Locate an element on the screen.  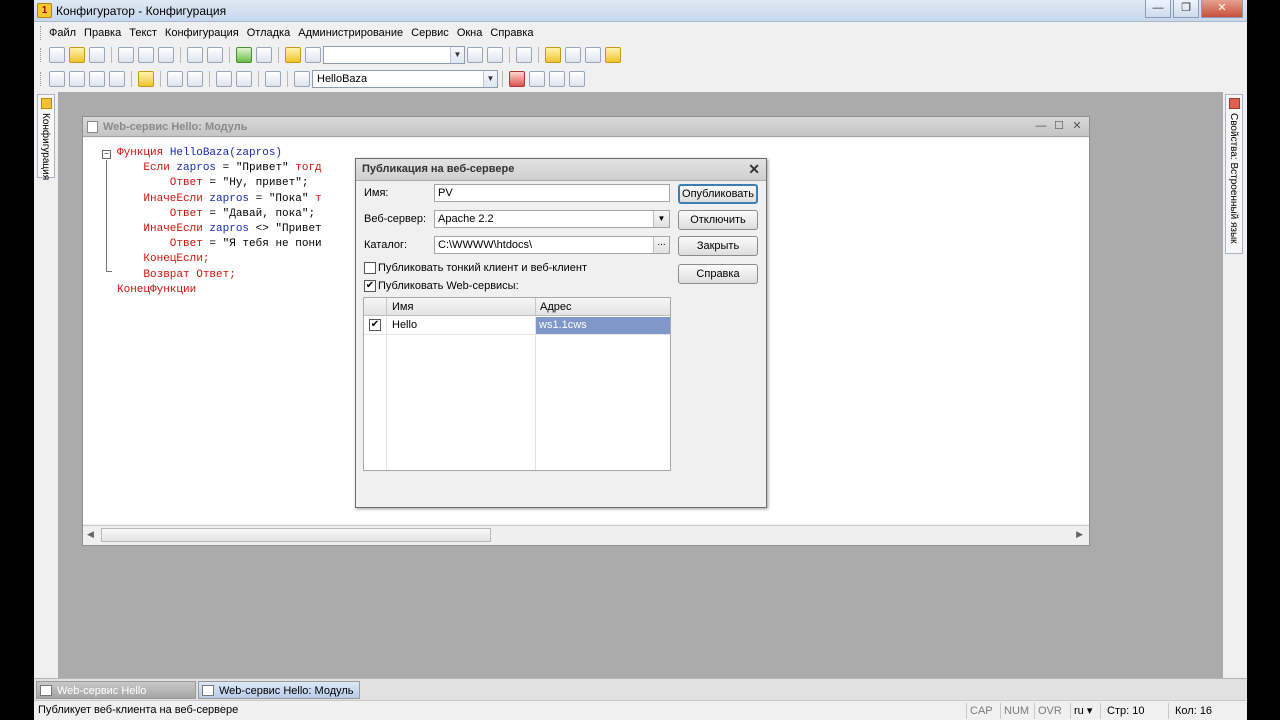
find-previous-icon is located at coordinates (475, 55).